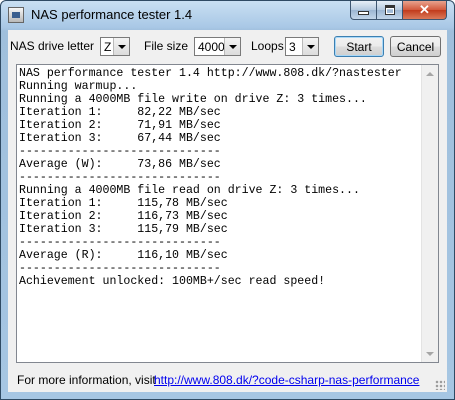 This screenshot has height=400, width=455. I want to click on close-icon: ✕, so click(424, 9).